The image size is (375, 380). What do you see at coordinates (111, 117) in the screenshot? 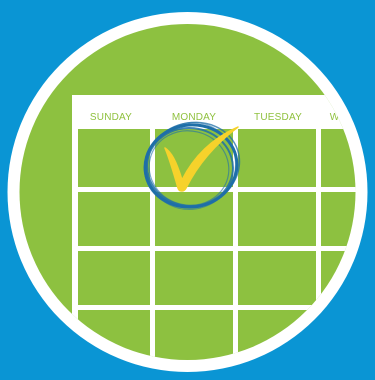
I see `day-label-sunday: SUNDAY` at bounding box center [111, 117].